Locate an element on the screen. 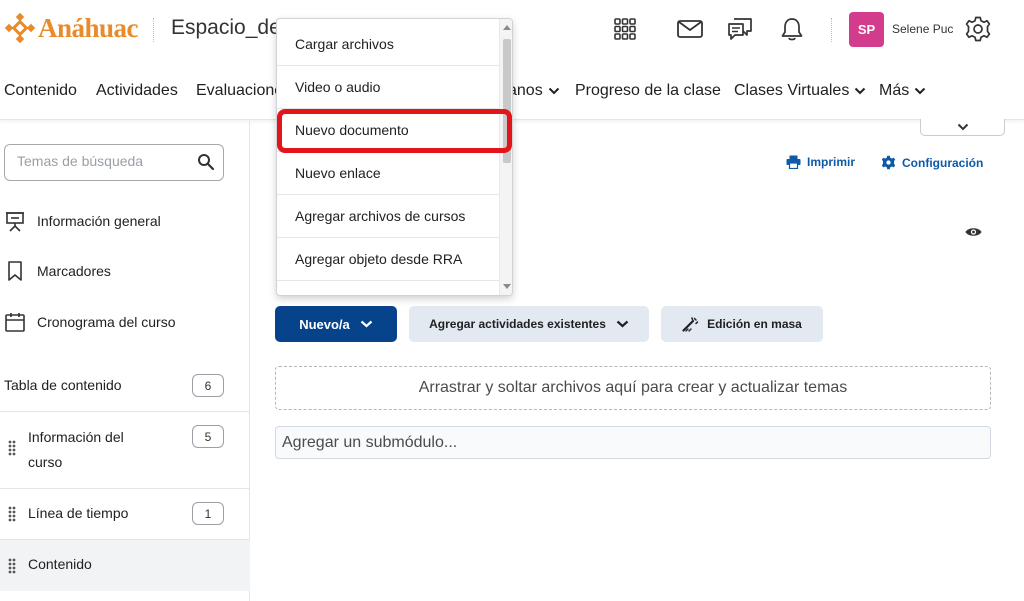  menu-item-add-object-rra: Agregar objeto desde RRA is located at coordinates (388, 259).